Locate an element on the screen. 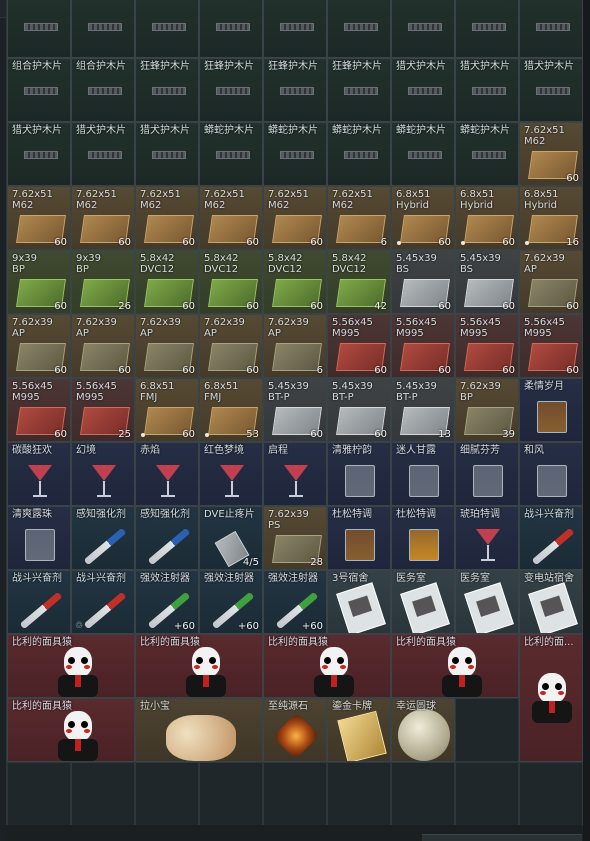  bottom-tab is located at coordinates (502, 837).